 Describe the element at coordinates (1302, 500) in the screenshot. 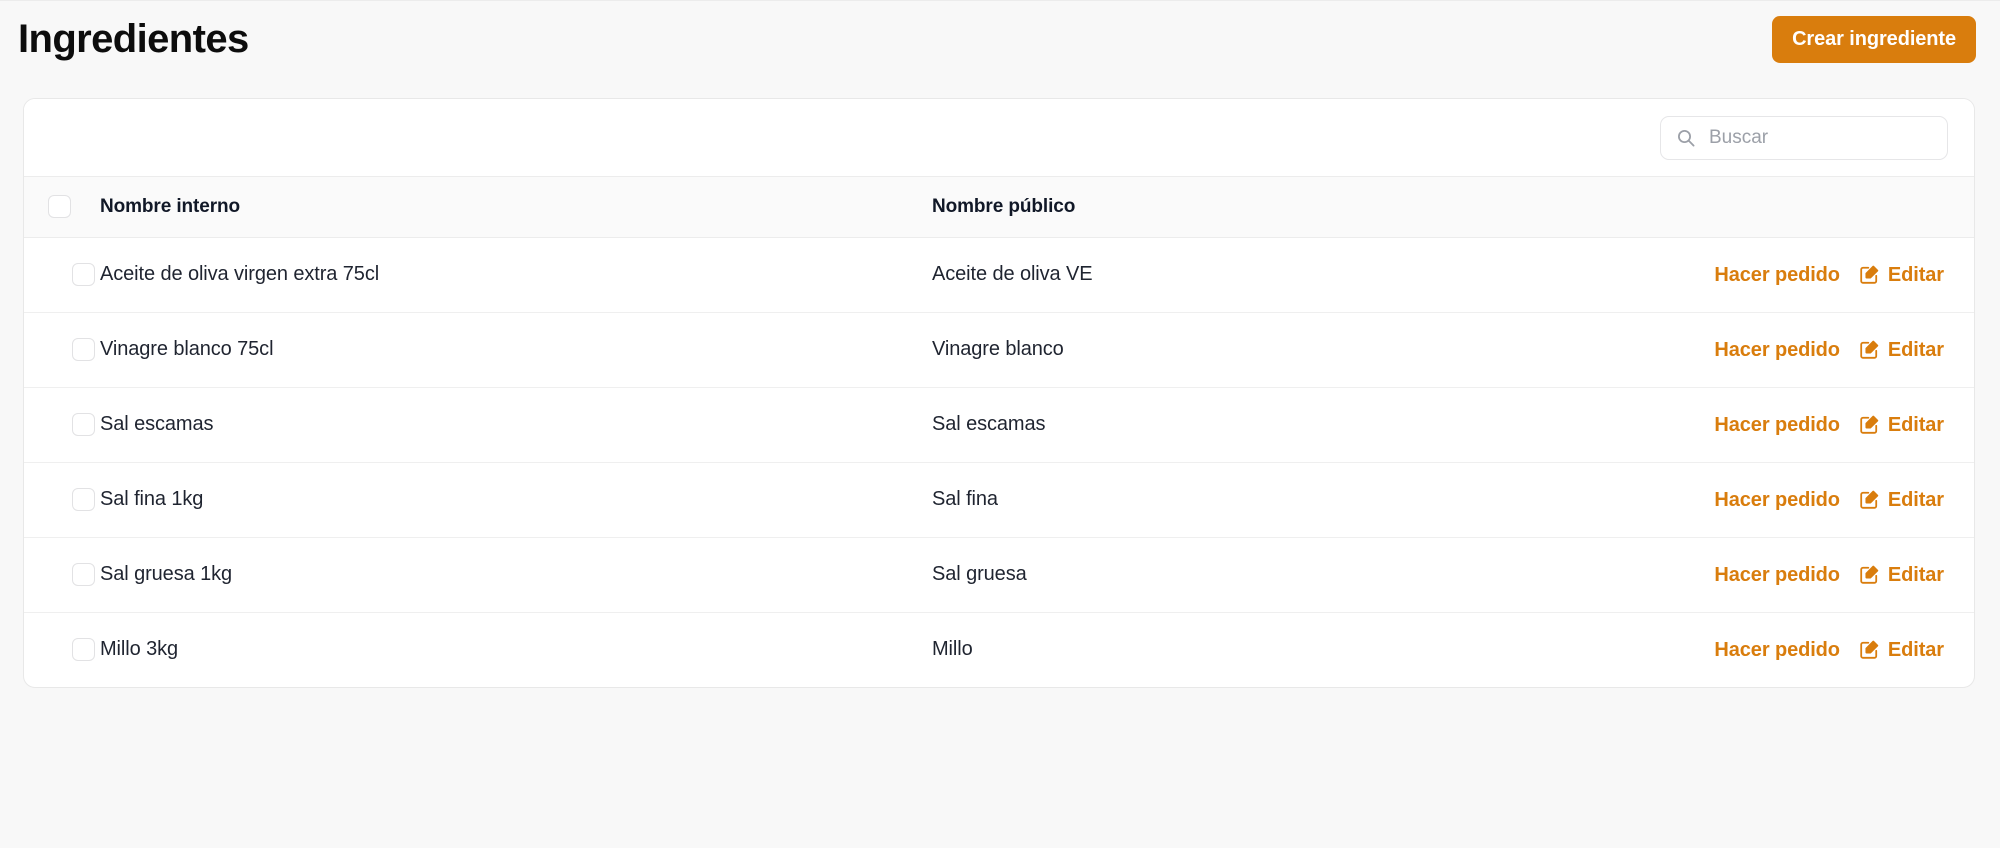

I see `cell-public-name: Sal fina` at that location.